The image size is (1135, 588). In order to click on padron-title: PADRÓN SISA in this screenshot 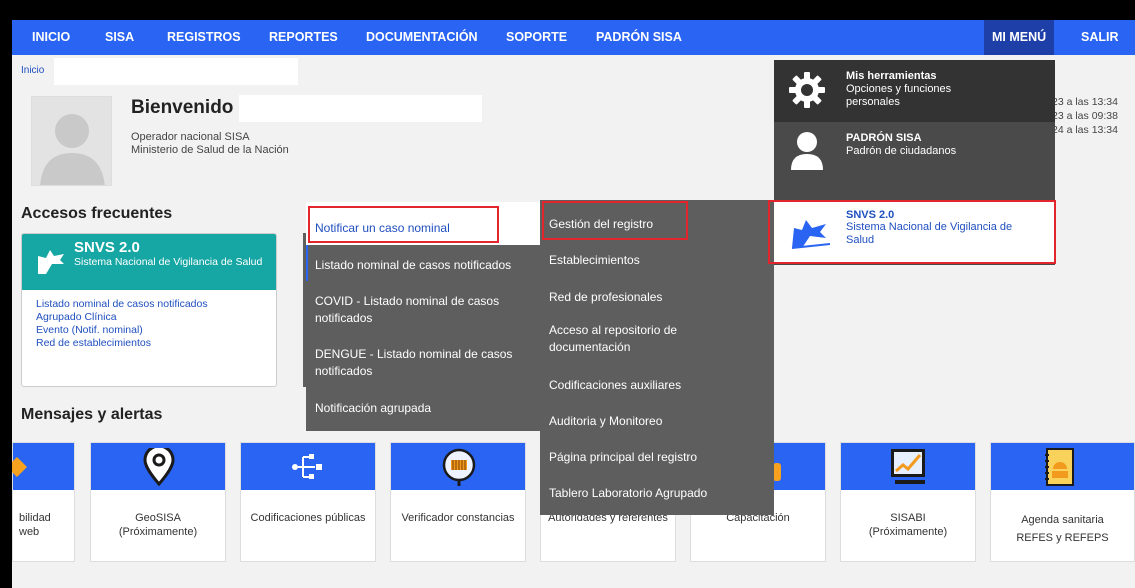, I will do `click(884, 138)`.